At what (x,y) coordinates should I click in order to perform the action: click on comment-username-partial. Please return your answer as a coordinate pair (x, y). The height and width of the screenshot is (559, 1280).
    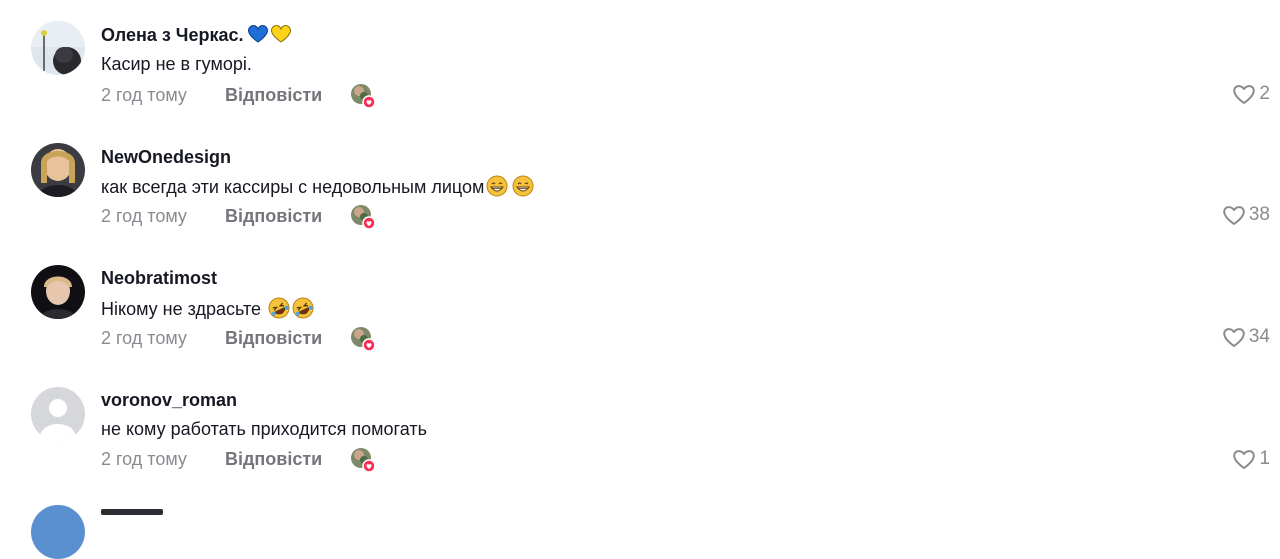
    Looking at the image, I should click on (136, 511).